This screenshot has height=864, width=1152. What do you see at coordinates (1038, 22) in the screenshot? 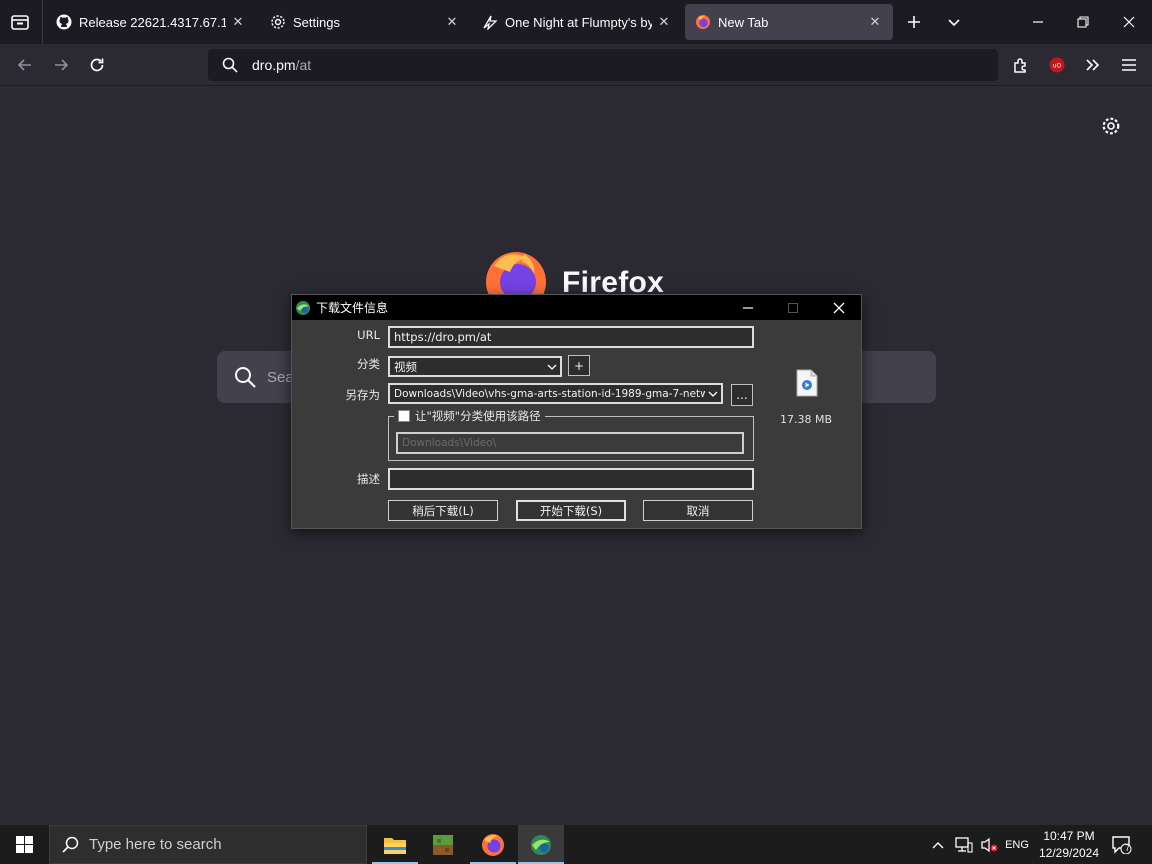
I see `minimize-button` at bounding box center [1038, 22].